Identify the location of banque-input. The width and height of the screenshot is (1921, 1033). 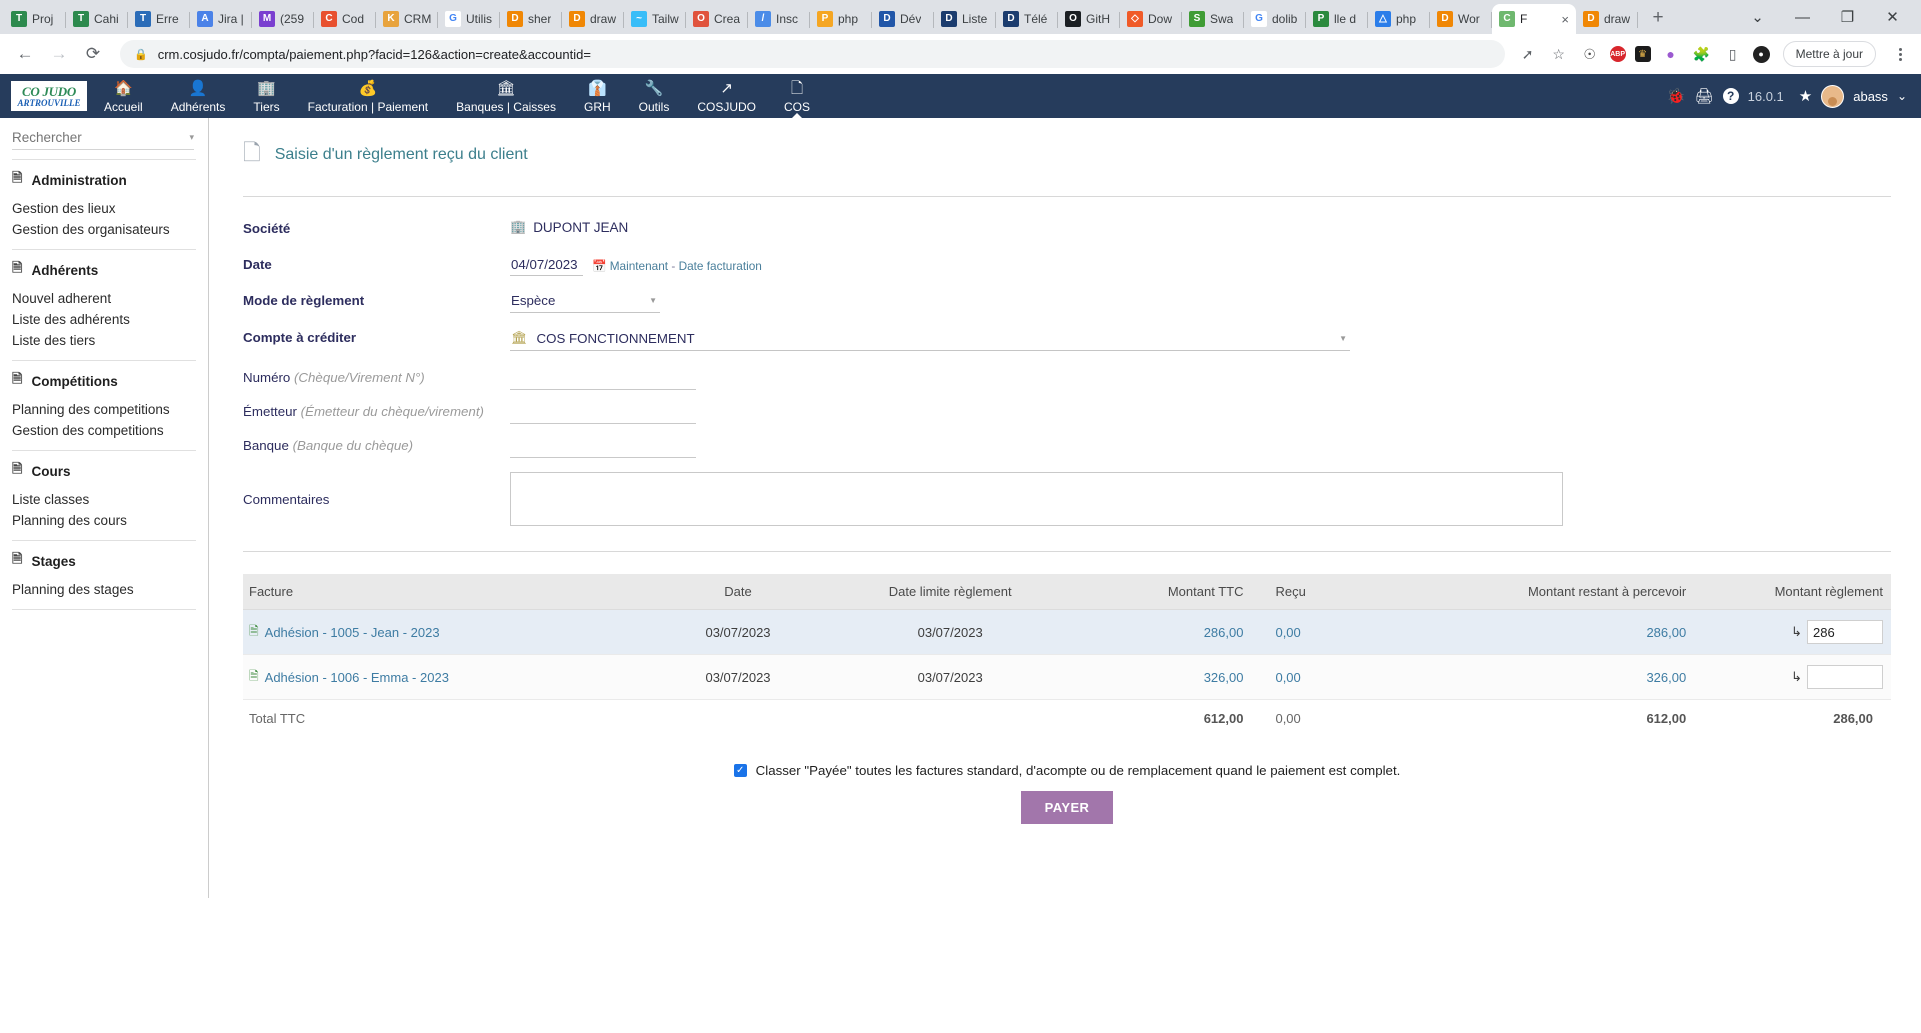
(603, 447).